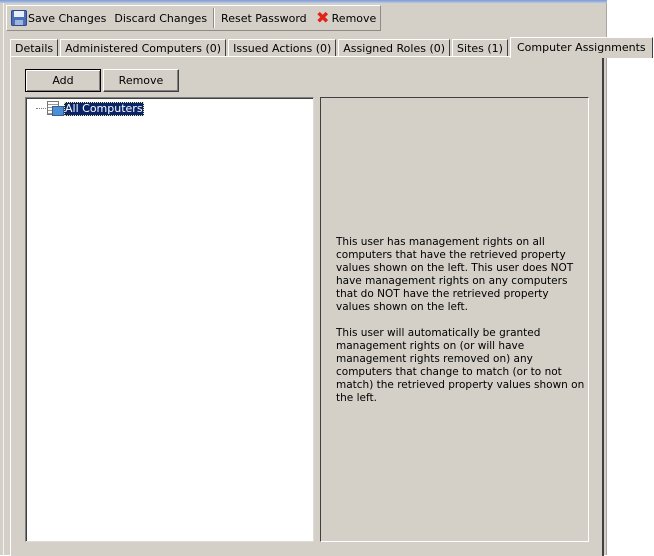  I want to click on discard-changes-button: Discard Changes, so click(160, 18).